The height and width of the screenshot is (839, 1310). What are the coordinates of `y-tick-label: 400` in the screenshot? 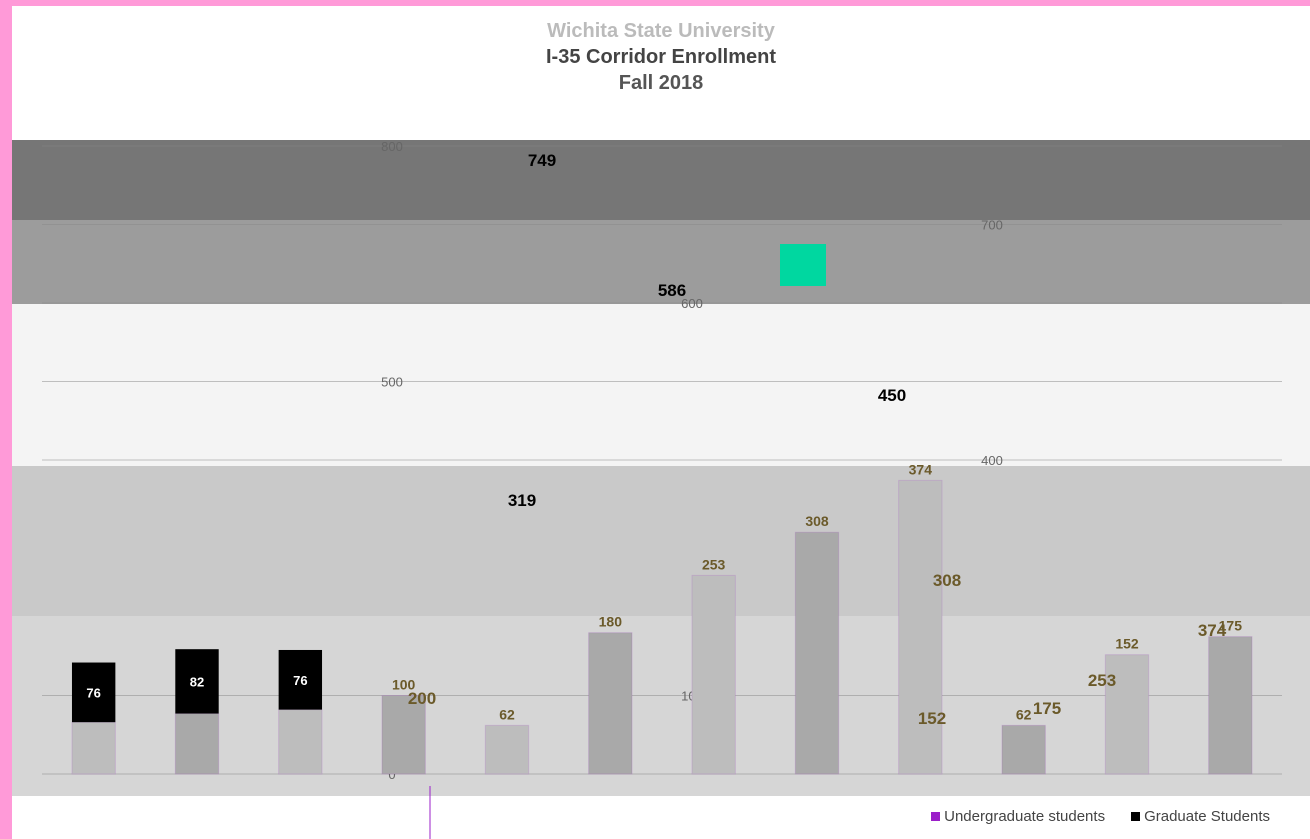 It's located at (992, 460).